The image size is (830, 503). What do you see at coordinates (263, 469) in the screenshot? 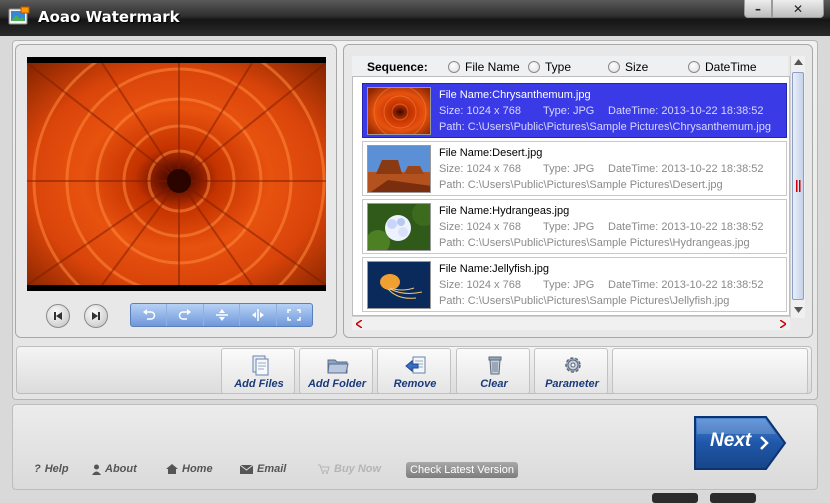
I see `email-link: Email` at bounding box center [263, 469].